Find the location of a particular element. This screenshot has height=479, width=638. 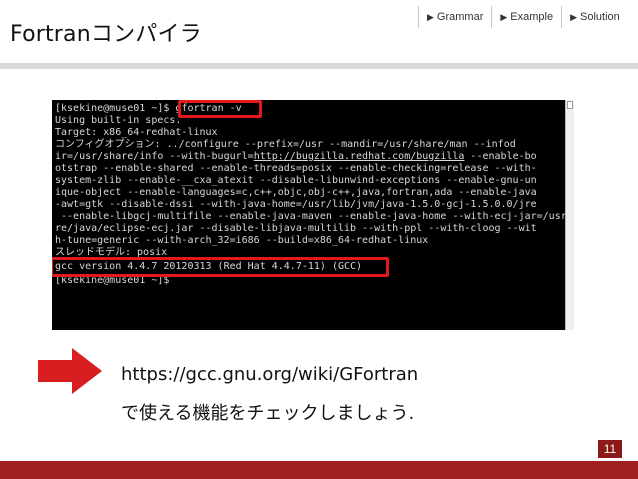

terminal-prompt: [ksekine@muse01 ~]$ is located at coordinates (115, 108).